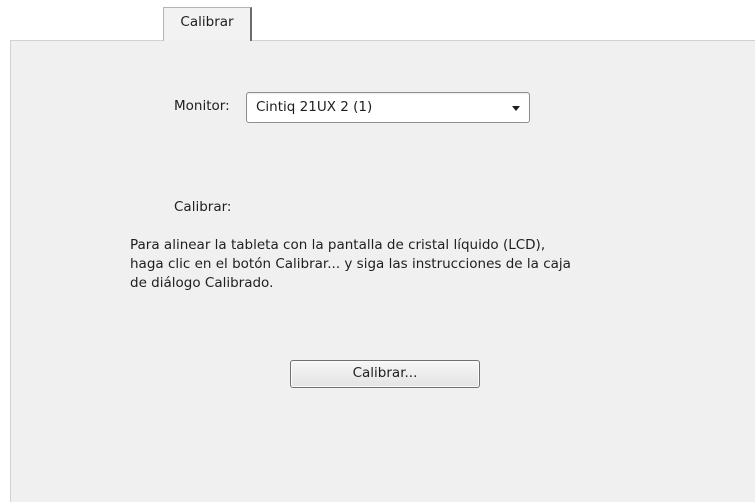  I want to click on monitor-select: Cintiq 21UX 2 (1), so click(388, 107).